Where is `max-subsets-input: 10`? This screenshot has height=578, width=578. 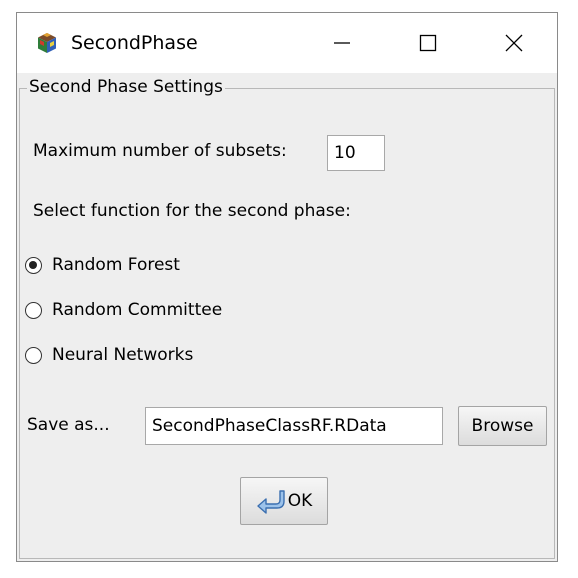 max-subsets-input: 10 is located at coordinates (356, 153).